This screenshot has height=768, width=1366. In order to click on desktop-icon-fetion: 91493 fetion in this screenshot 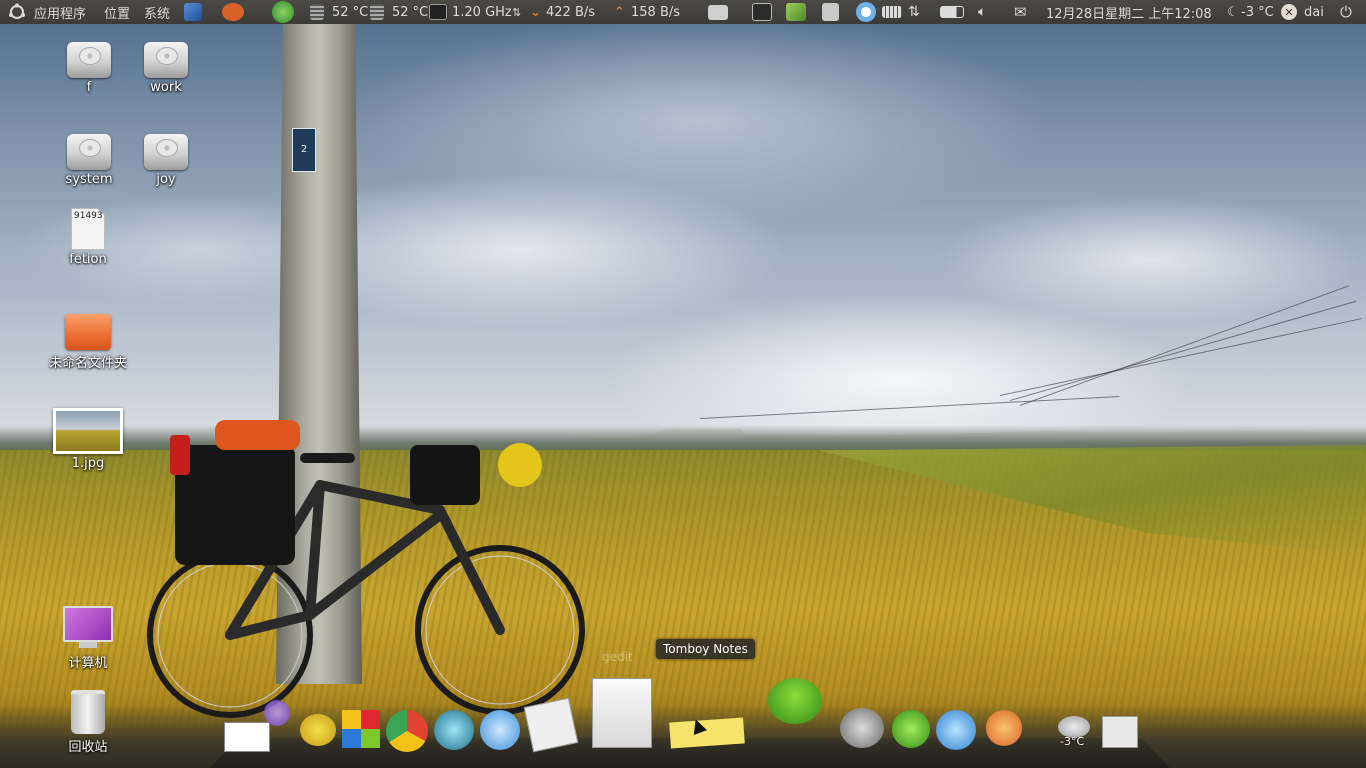, I will do `click(88, 237)`.